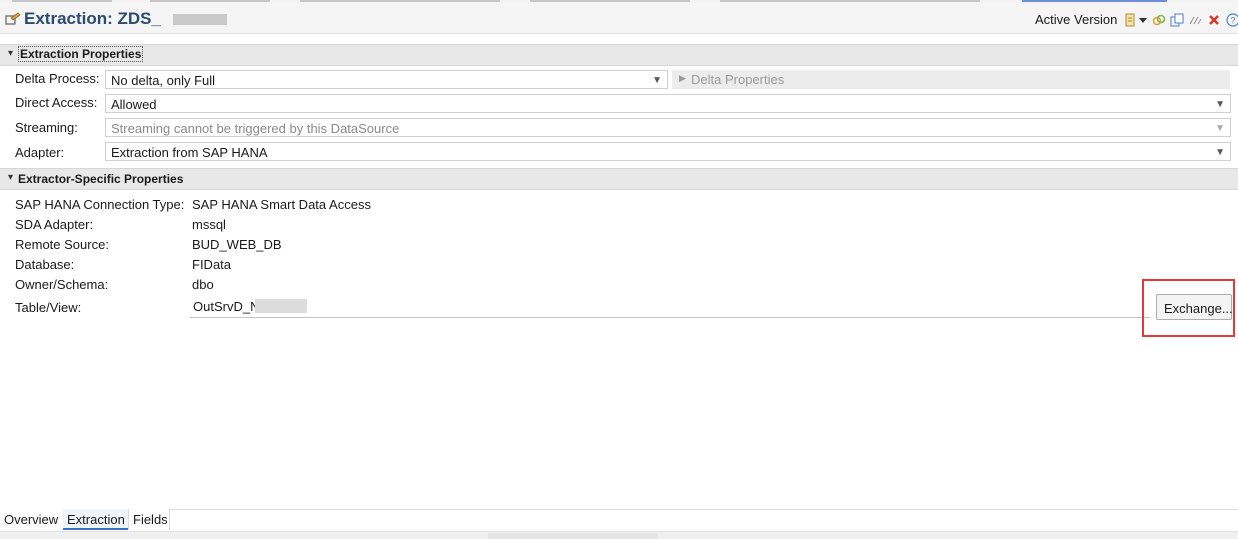  I want to click on highlight-box, so click(1188, 308).